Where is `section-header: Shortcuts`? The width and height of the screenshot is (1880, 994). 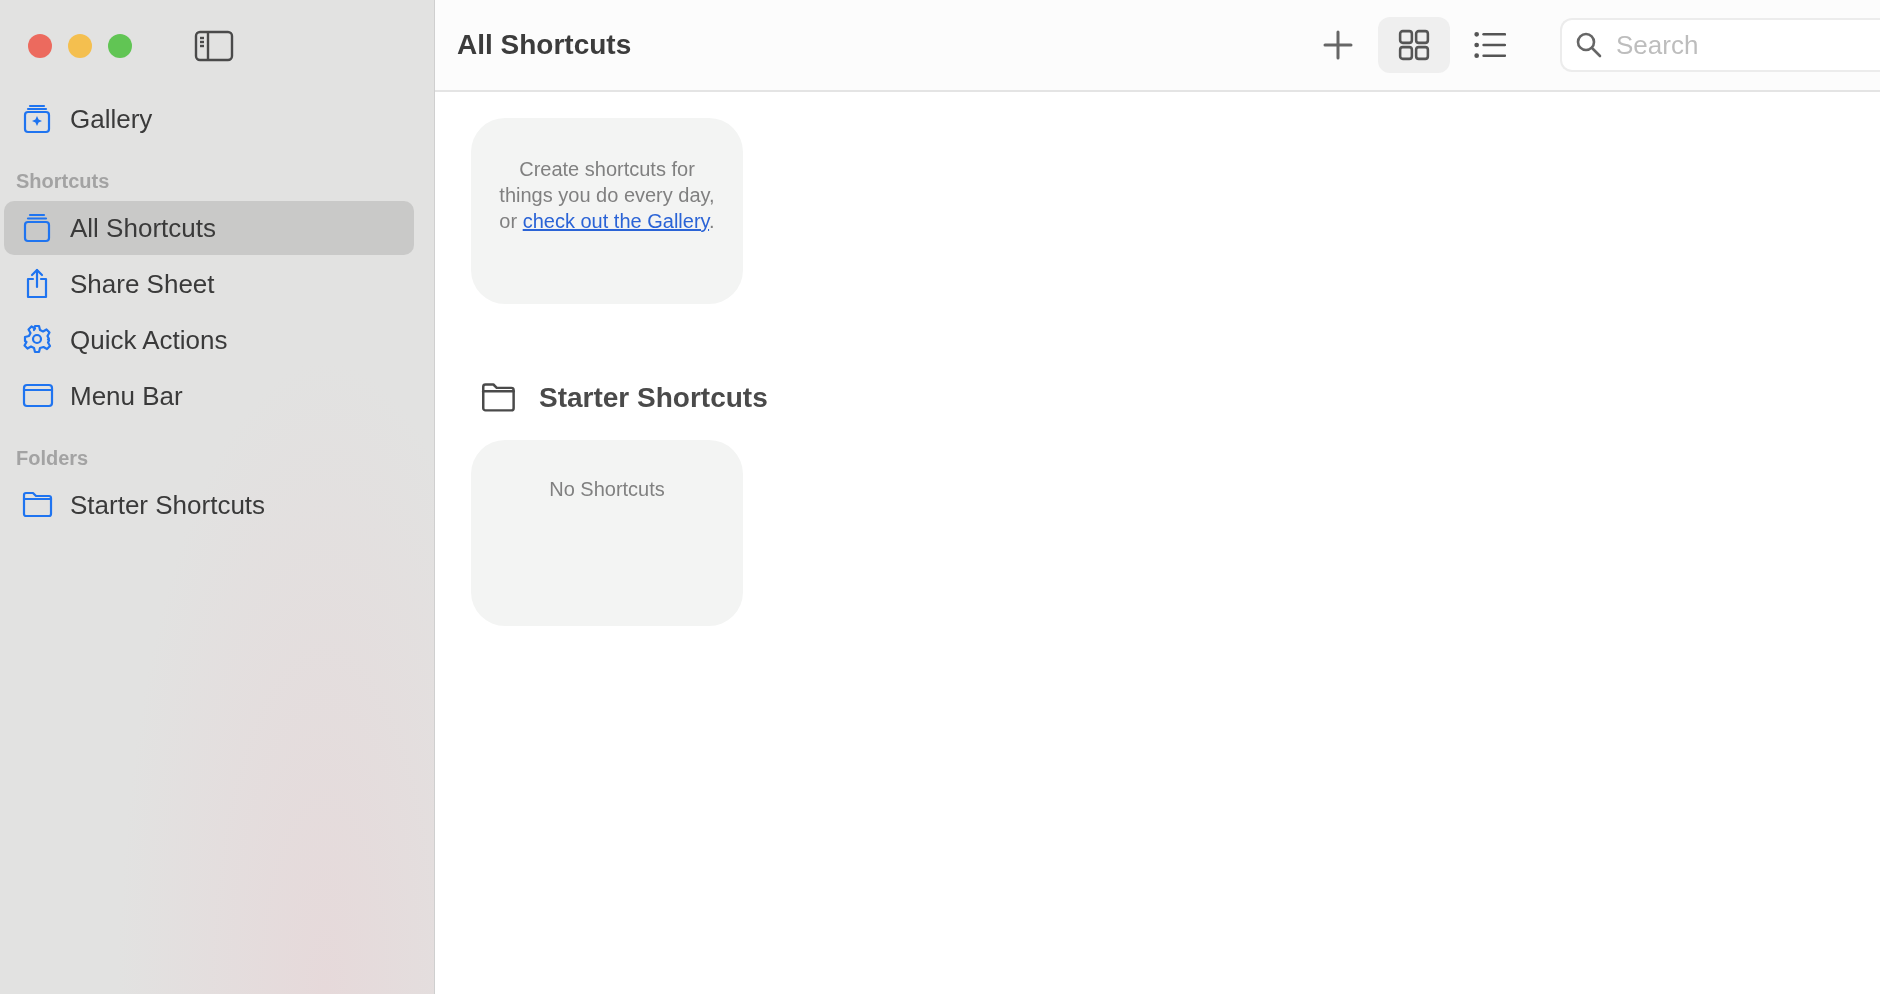 section-header: Shortcuts is located at coordinates (63, 181).